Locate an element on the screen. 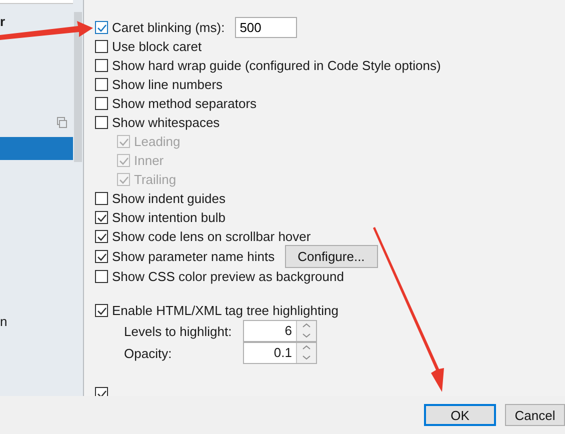 The width and height of the screenshot is (565, 434). option-label: Show CSS color preview as background is located at coordinates (228, 276).